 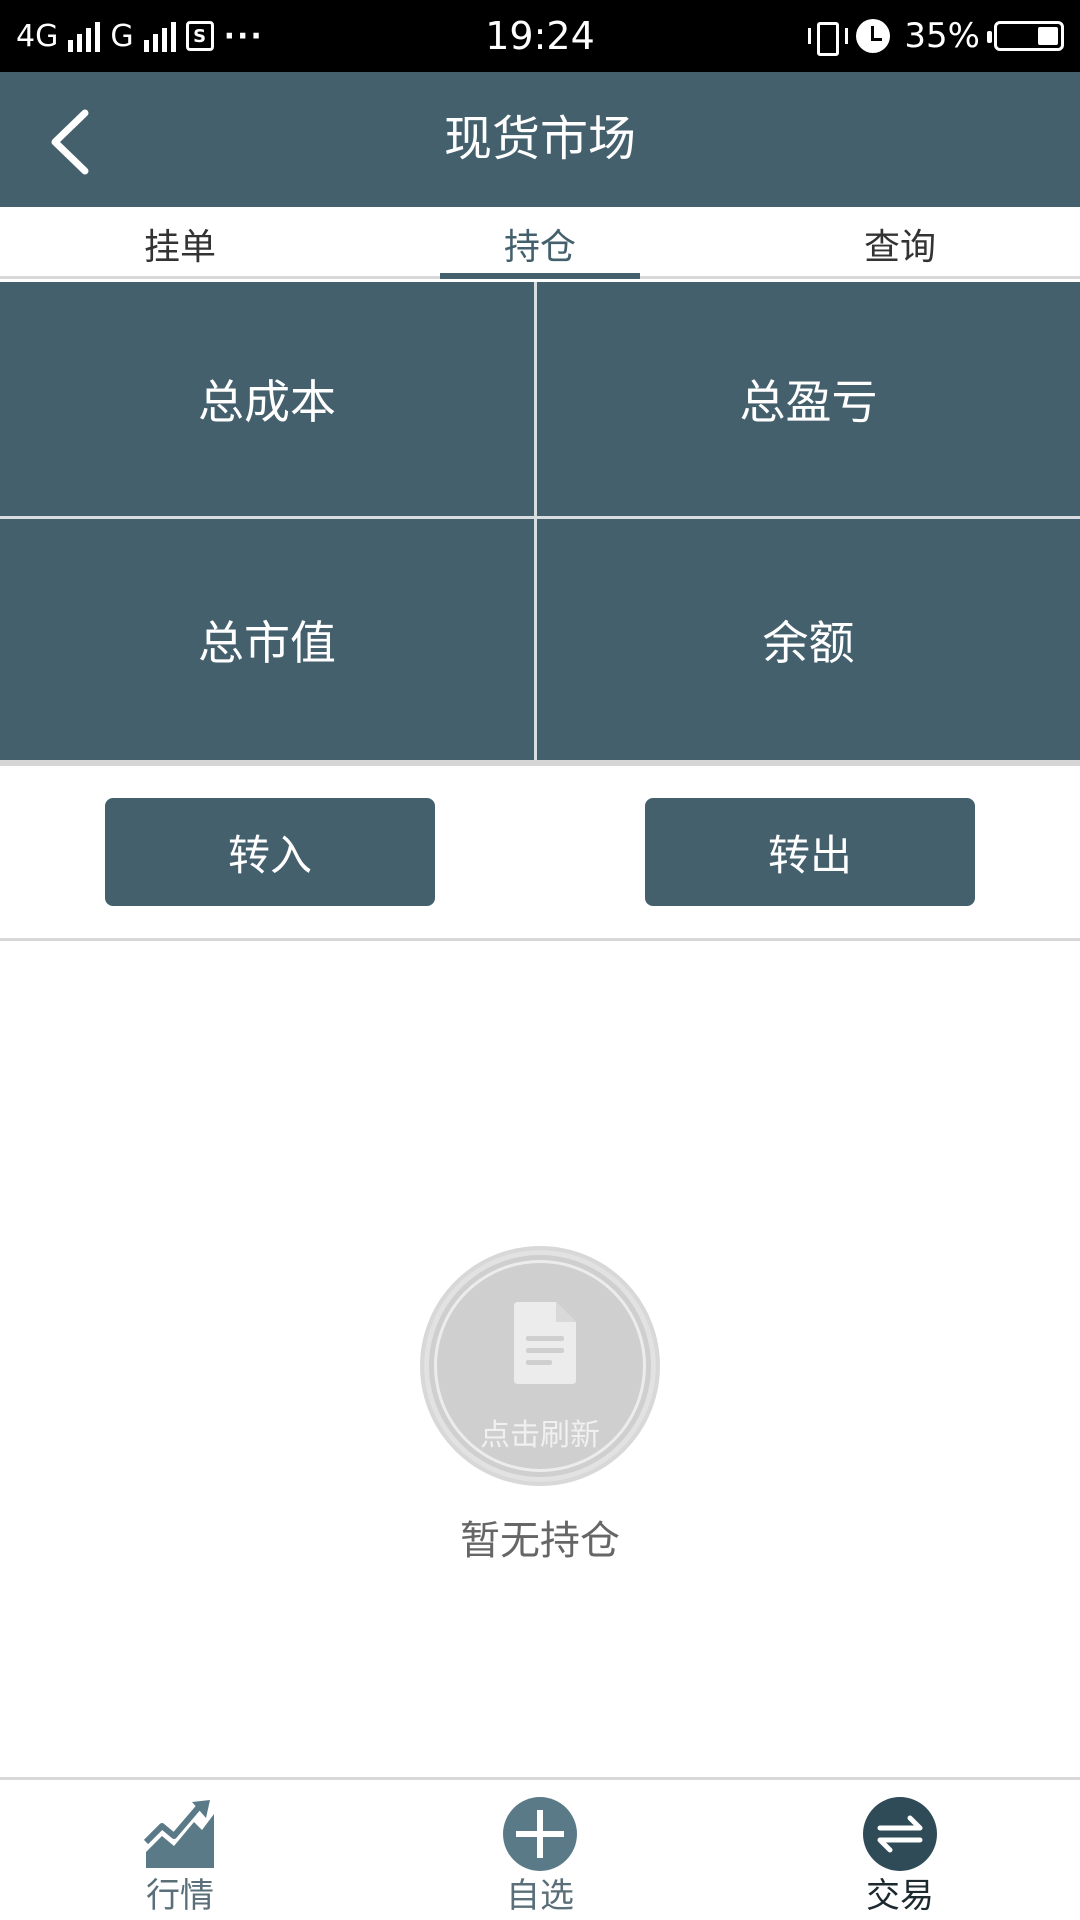 I want to click on exchange-arrows-icon, so click(x=900, y=1834).